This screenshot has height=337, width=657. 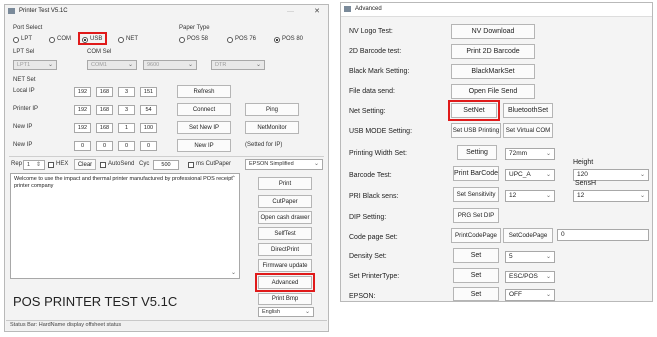 I want to click on printer-type-dropdown: ESC/POS ⌄, so click(x=530, y=277).